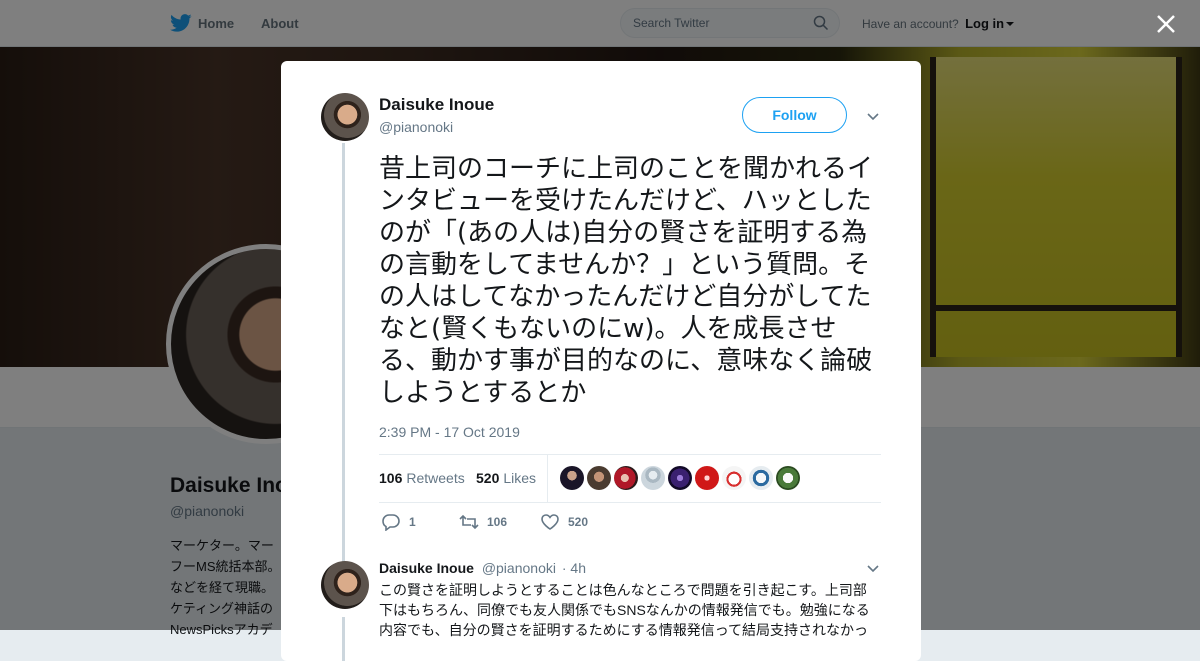  What do you see at coordinates (436, 105) in the screenshot?
I see `author-name: Daisuke Inoue` at bounding box center [436, 105].